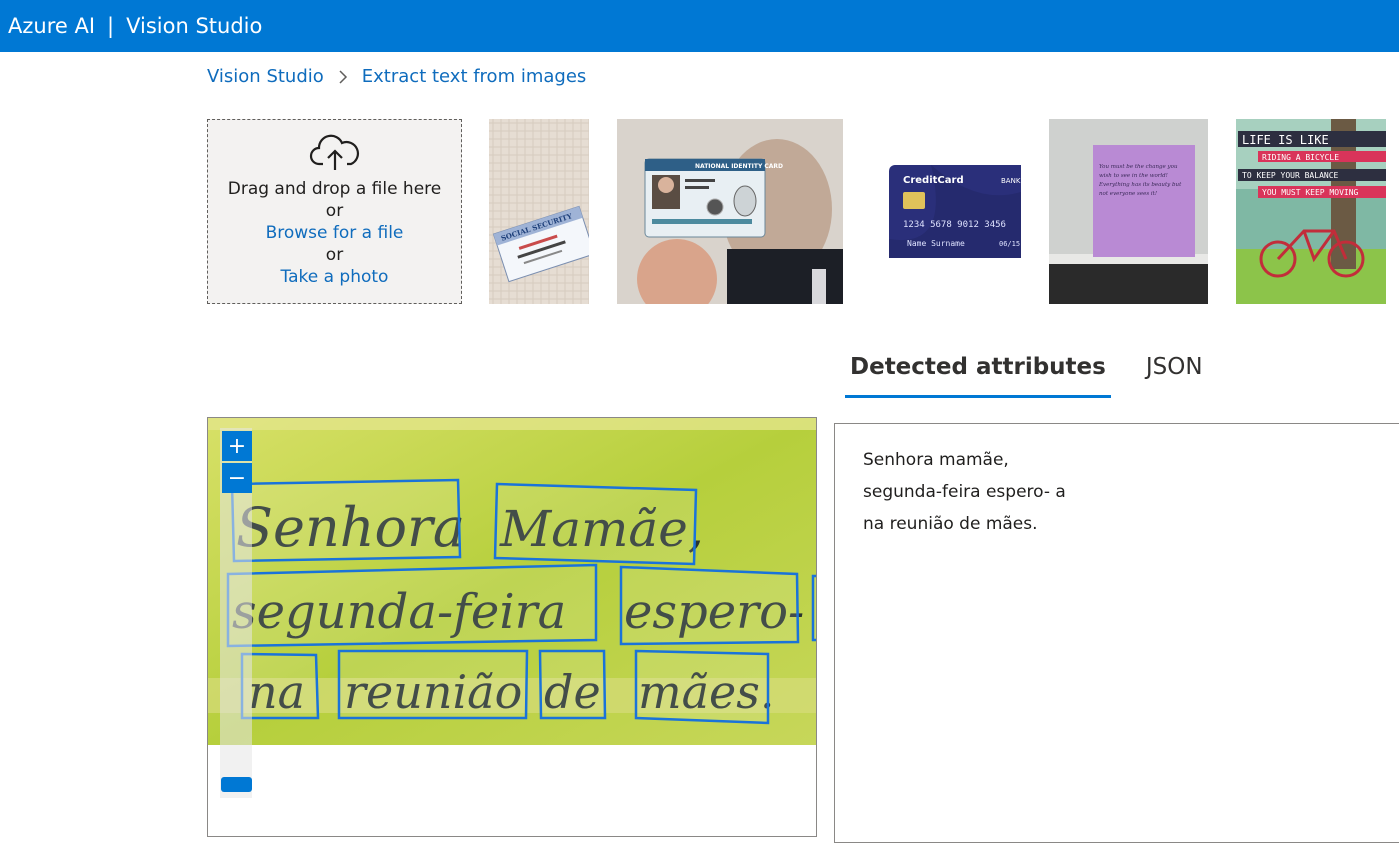  Describe the element at coordinates (265, 76) in the screenshot. I see `breadcrumb-root-link: Vision Studio` at that location.